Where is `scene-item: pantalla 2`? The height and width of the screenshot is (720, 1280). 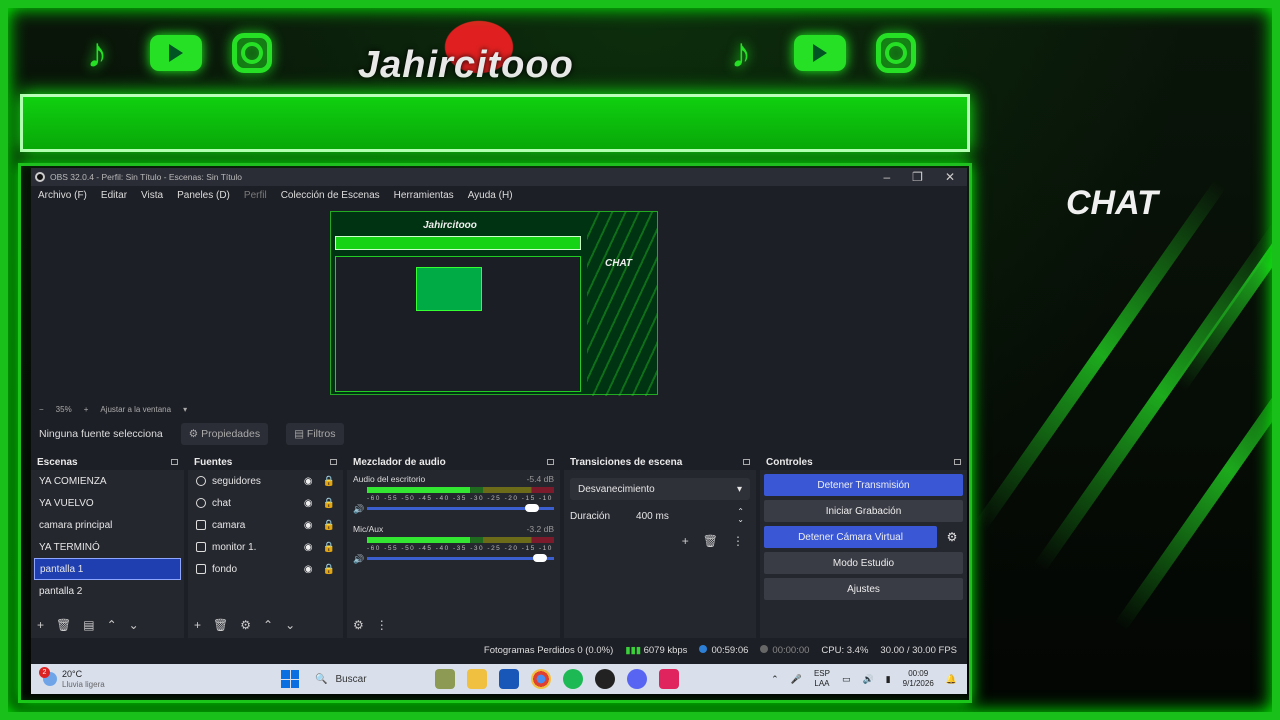 scene-item: pantalla 2 is located at coordinates (107, 591).